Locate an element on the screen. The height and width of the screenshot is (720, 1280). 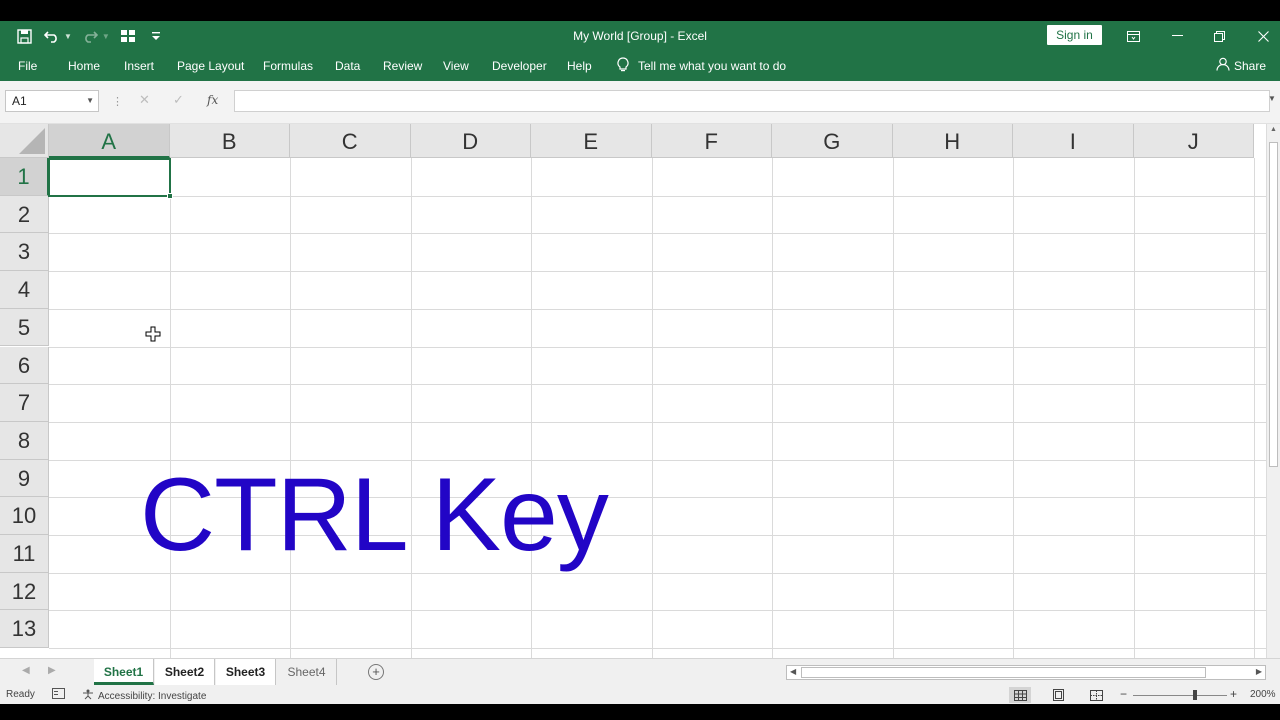
formula-bar-grip-icon: ⋮ is located at coordinates (117, 101).